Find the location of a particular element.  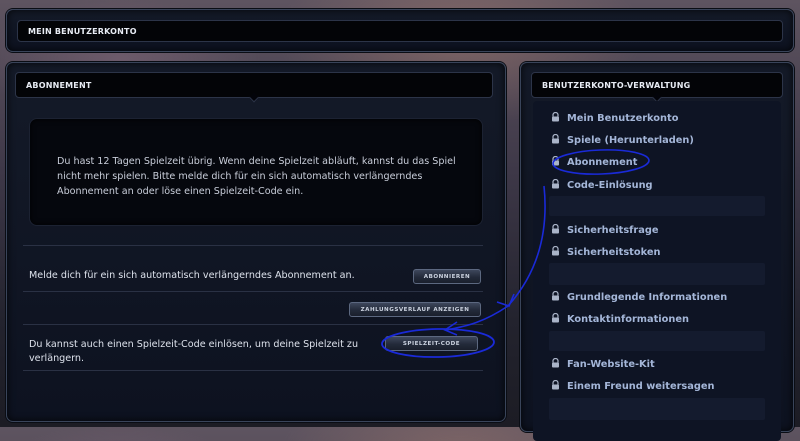

nav-link-label: Code-Einlösung is located at coordinates (610, 185).